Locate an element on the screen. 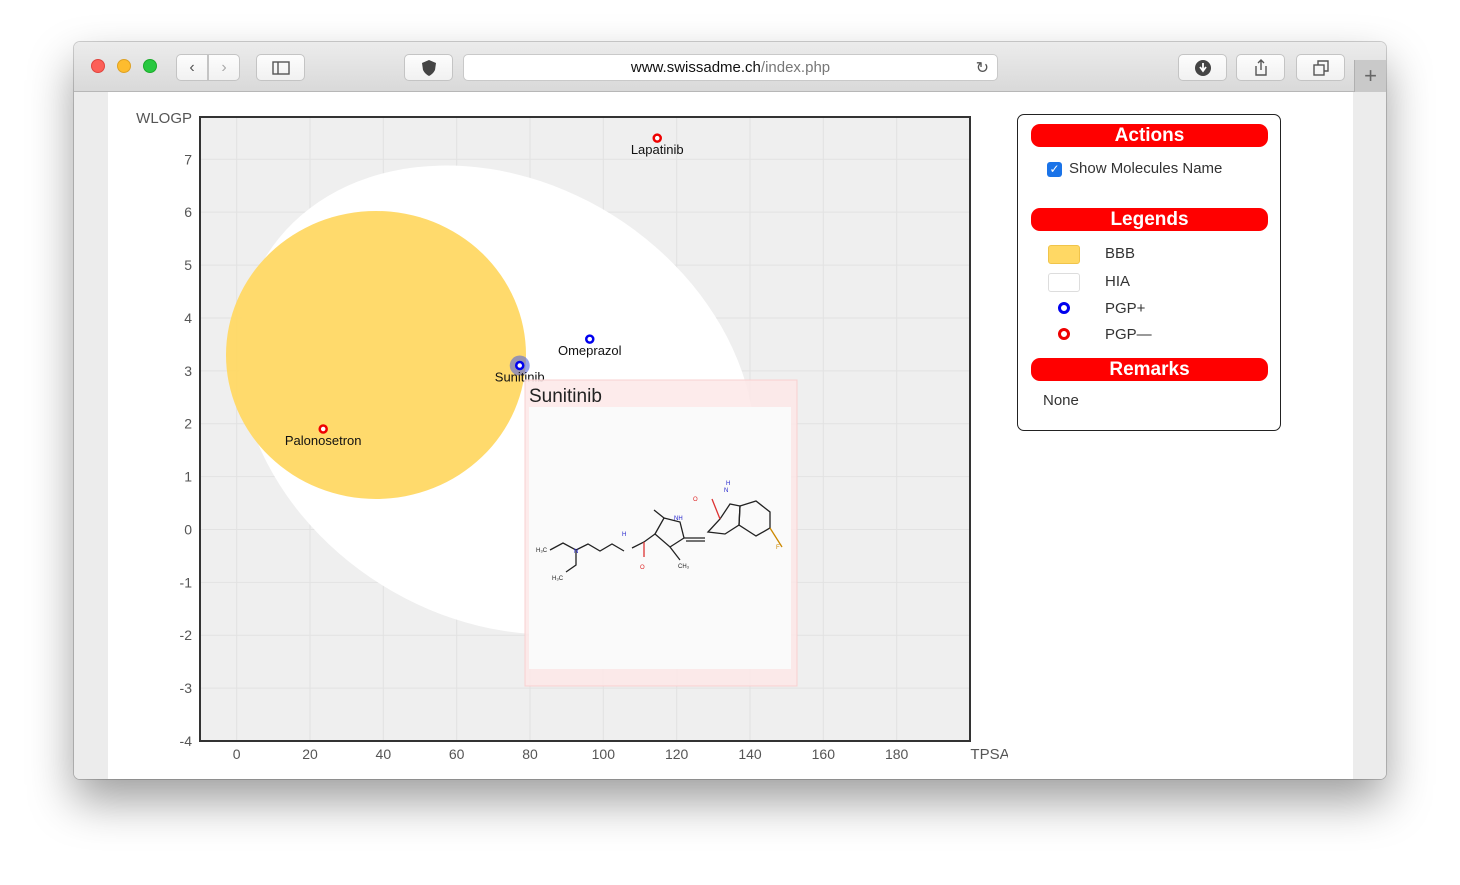  sidebar-toggle-button is located at coordinates (280, 67).